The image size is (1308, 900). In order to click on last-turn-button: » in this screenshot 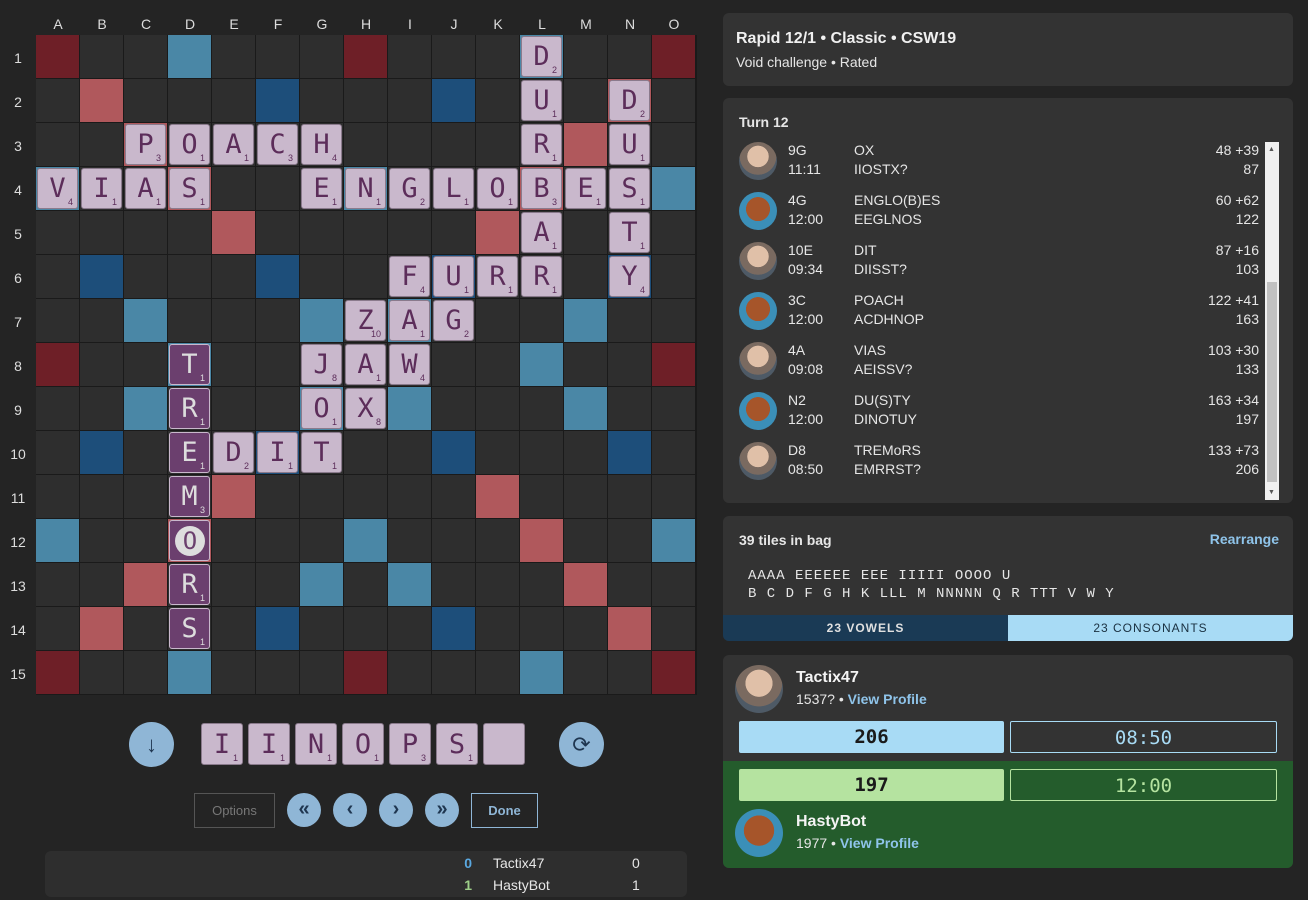, I will do `click(442, 810)`.